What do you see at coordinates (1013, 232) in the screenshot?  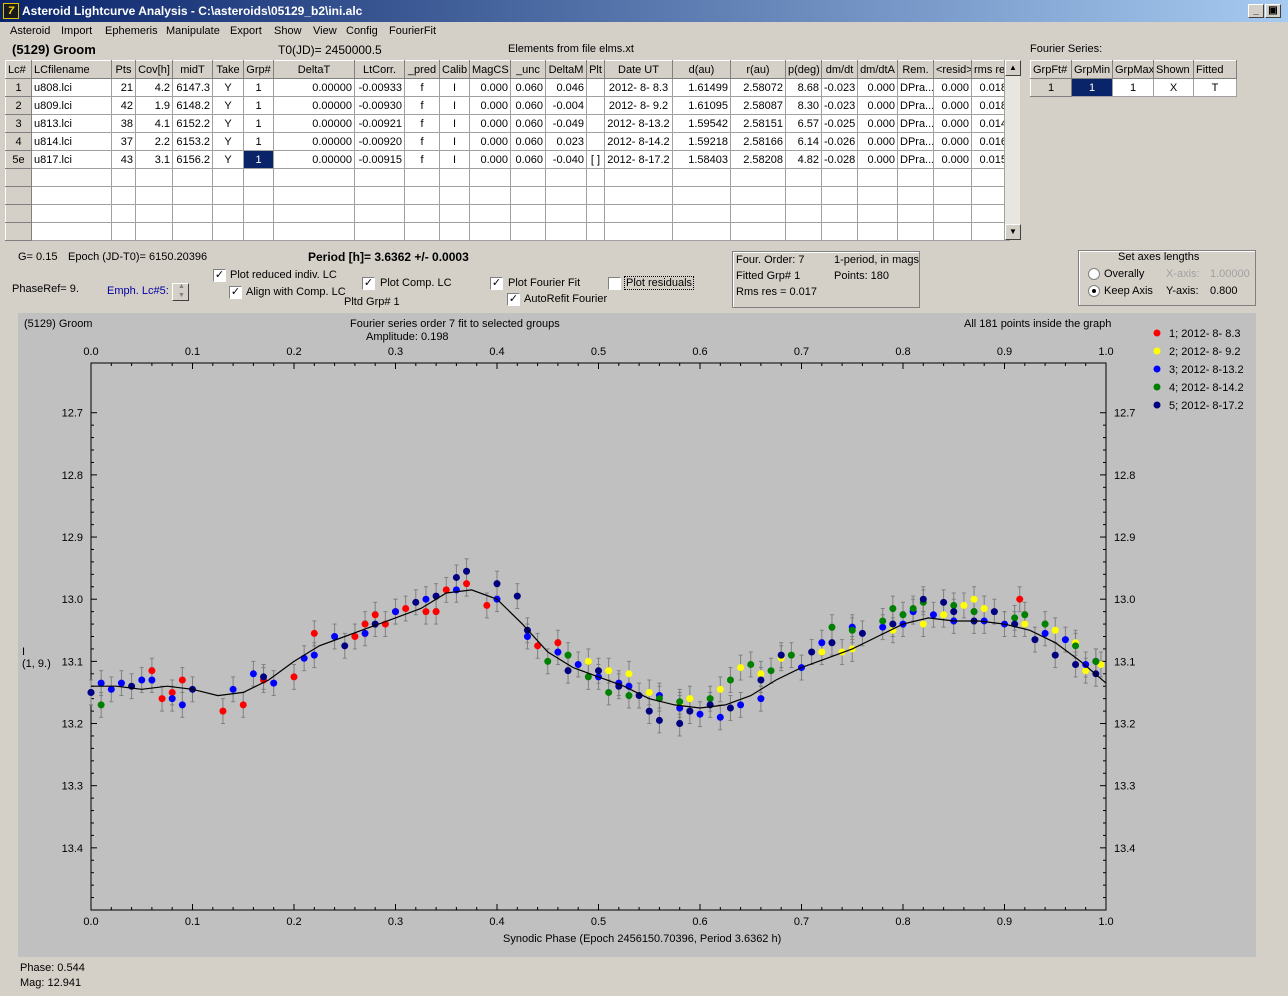 I see `scroll-down-arrow-icon: ▼` at bounding box center [1013, 232].